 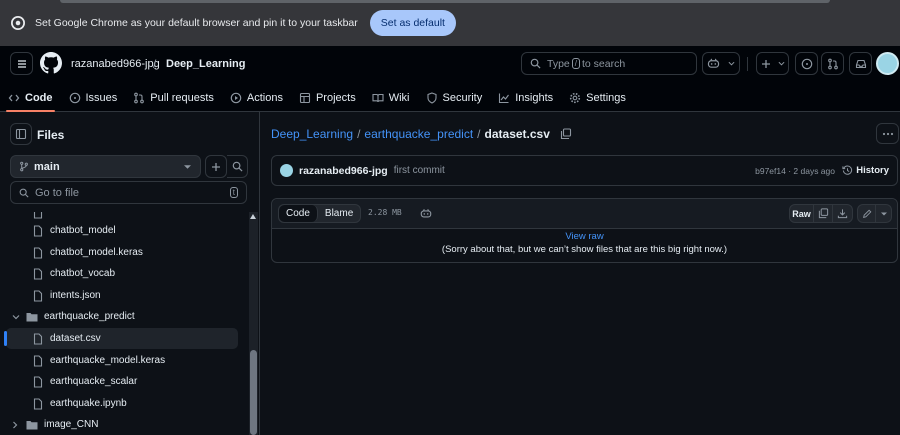 What do you see at coordinates (173, 98) in the screenshot?
I see `tab-pull-requests: Pull requests` at bounding box center [173, 98].